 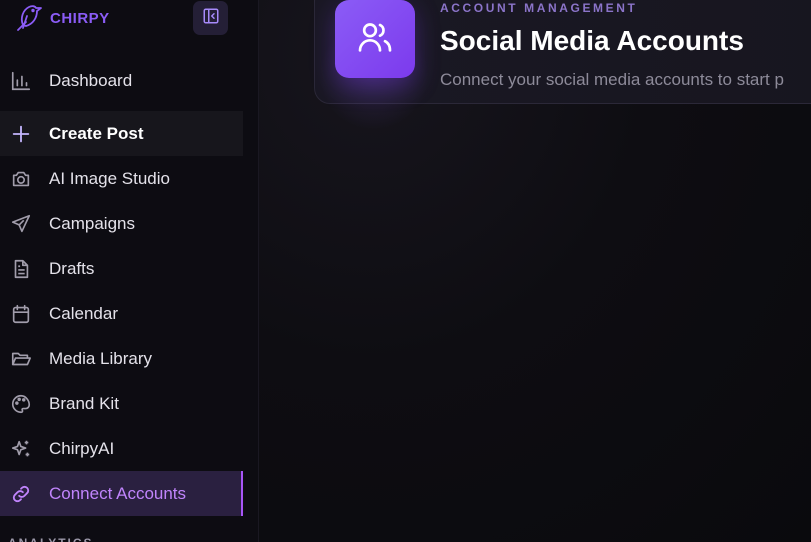 What do you see at coordinates (21, 81) in the screenshot?
I see `bar-chart-icon` at bounding box center [21, 81].